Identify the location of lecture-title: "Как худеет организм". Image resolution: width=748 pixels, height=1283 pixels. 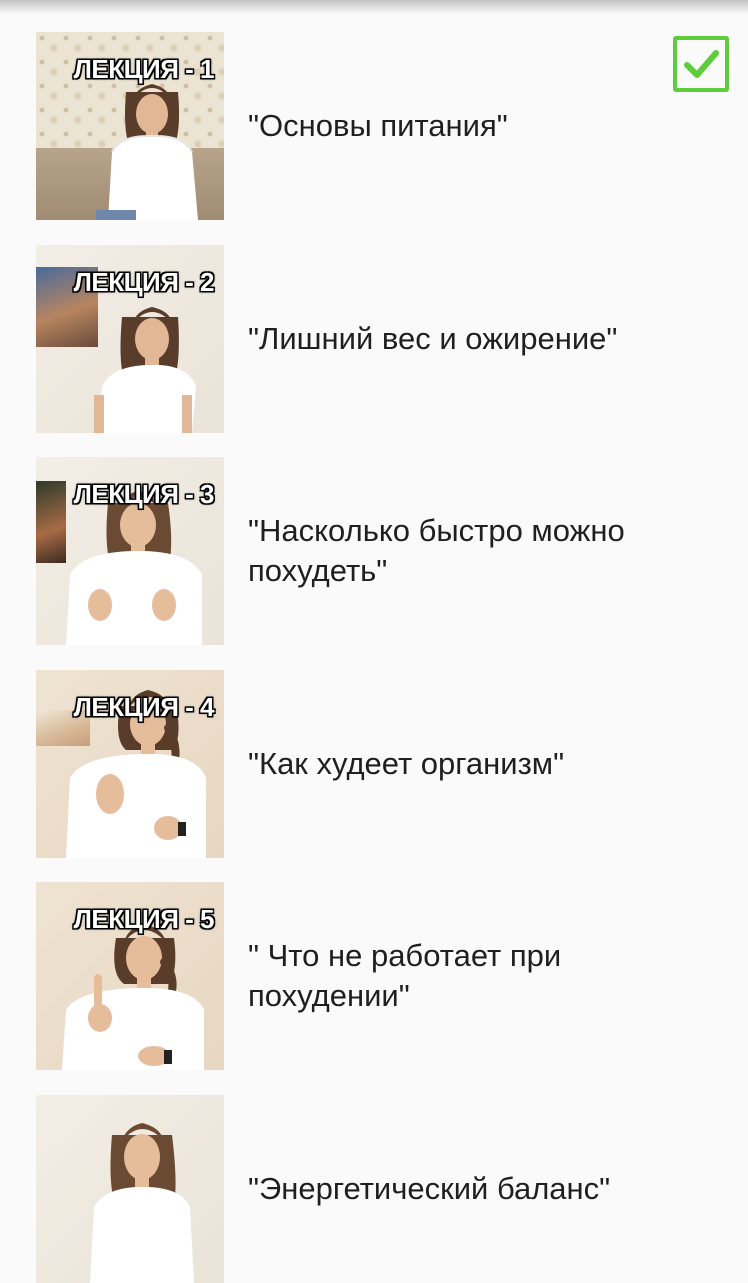
(468, 764).